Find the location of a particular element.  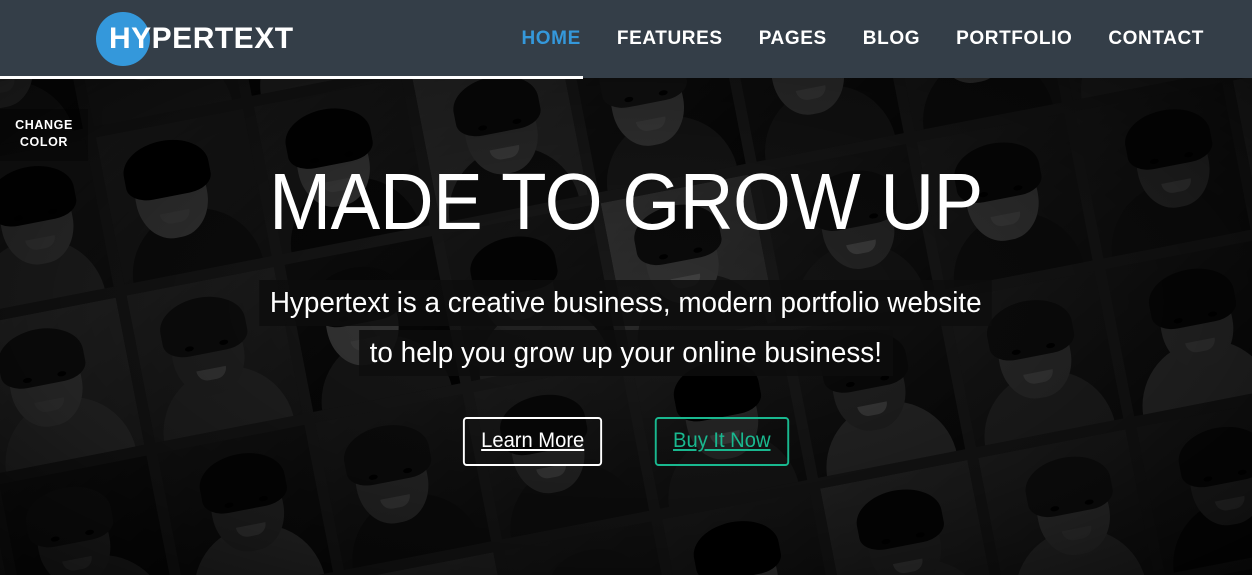

nav-item-pages: PAGES is located at coordinates (793, 39).